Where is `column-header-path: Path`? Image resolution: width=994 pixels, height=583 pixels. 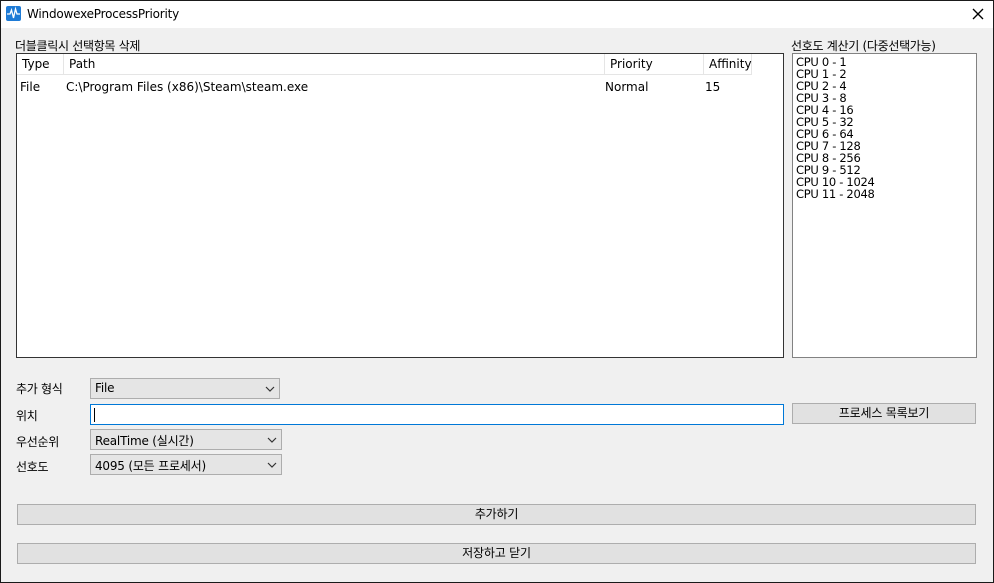
column-header-path: Path is located at coordinates (334, 64).